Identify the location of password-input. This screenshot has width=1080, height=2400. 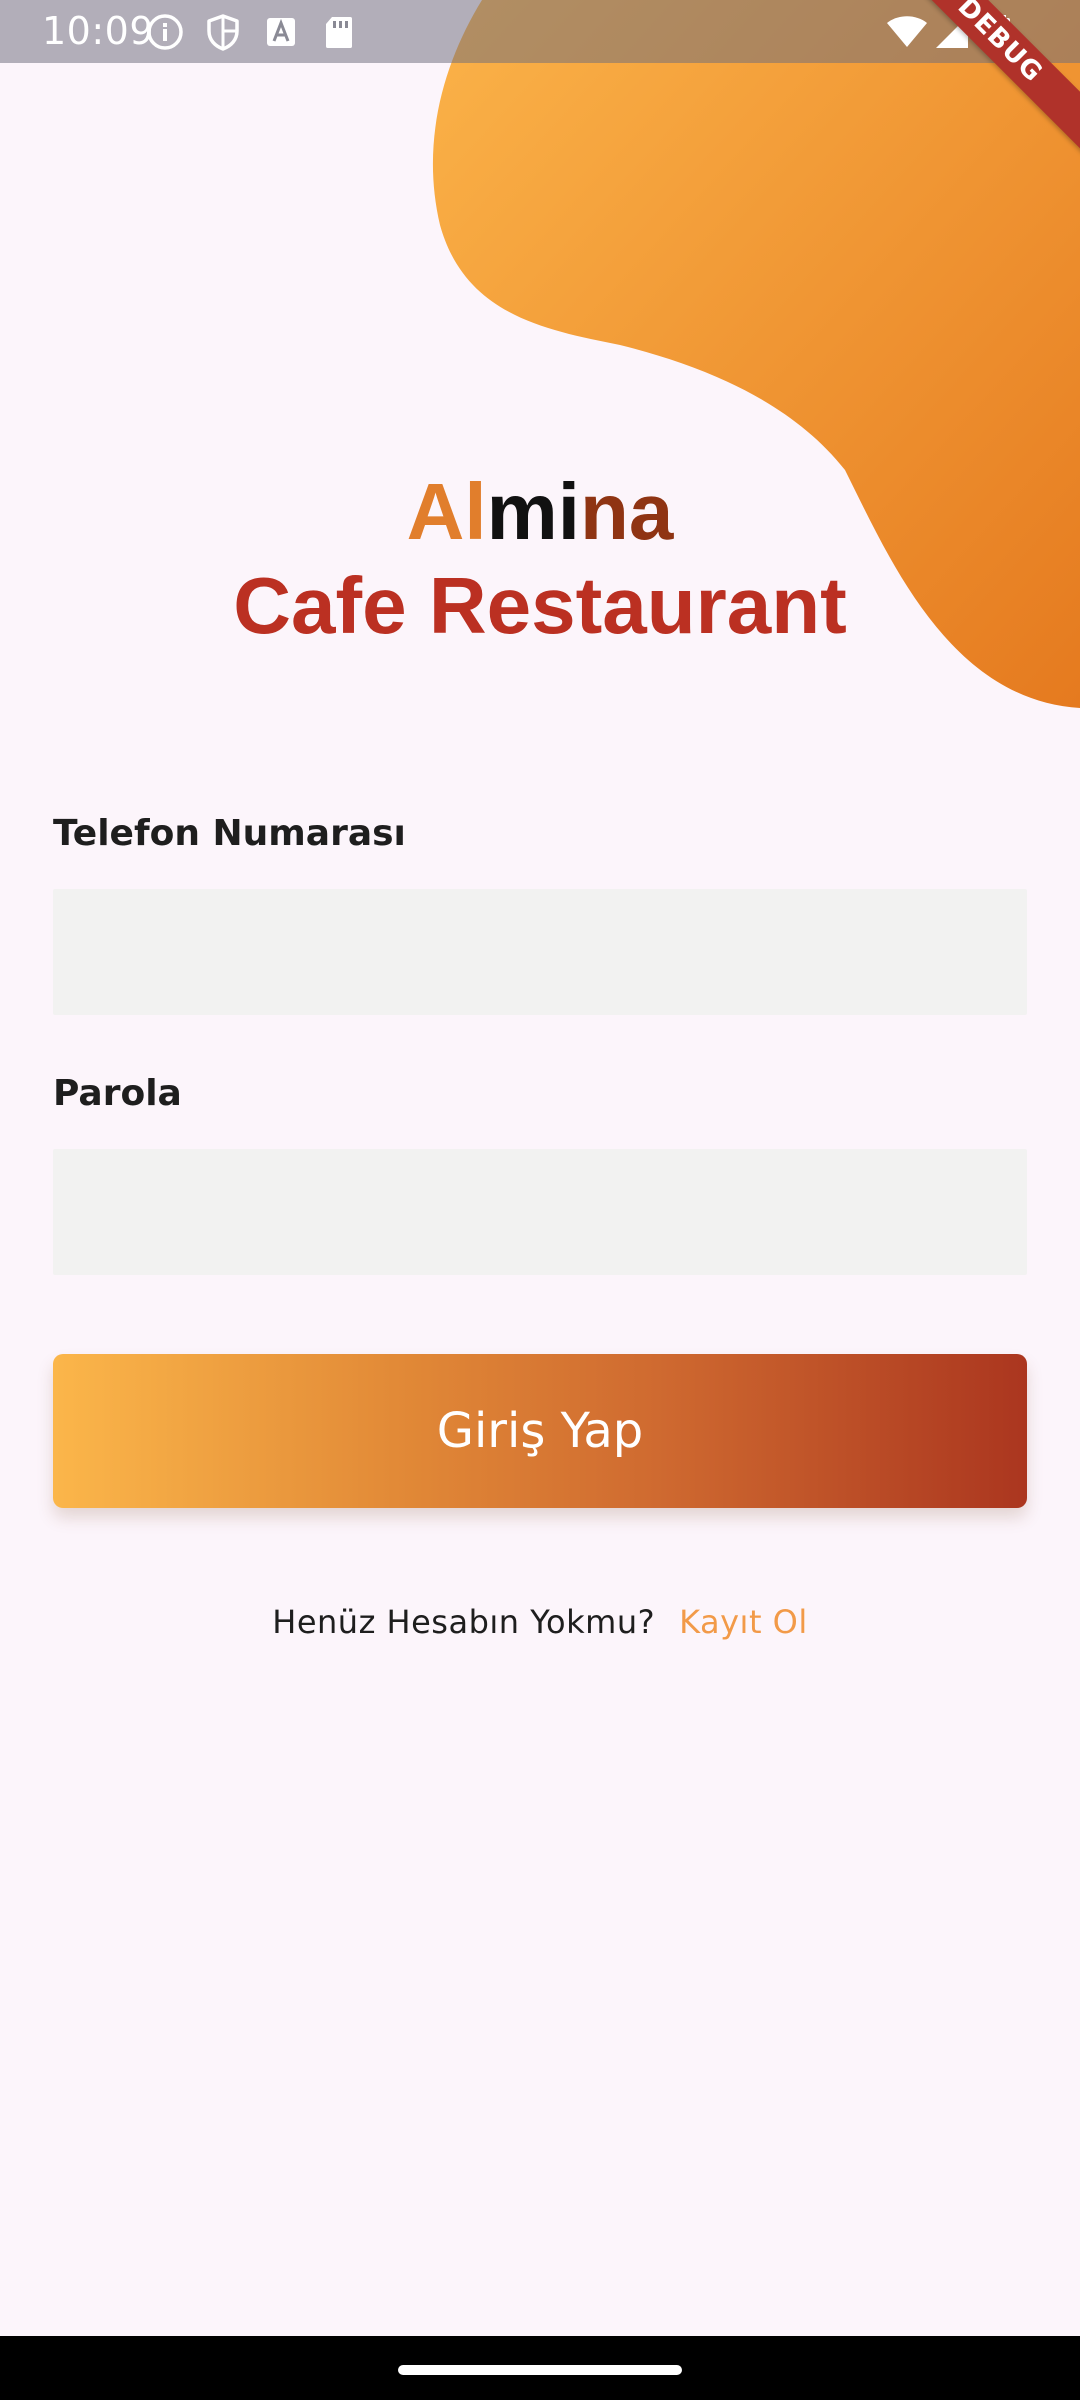
(540, 1212).